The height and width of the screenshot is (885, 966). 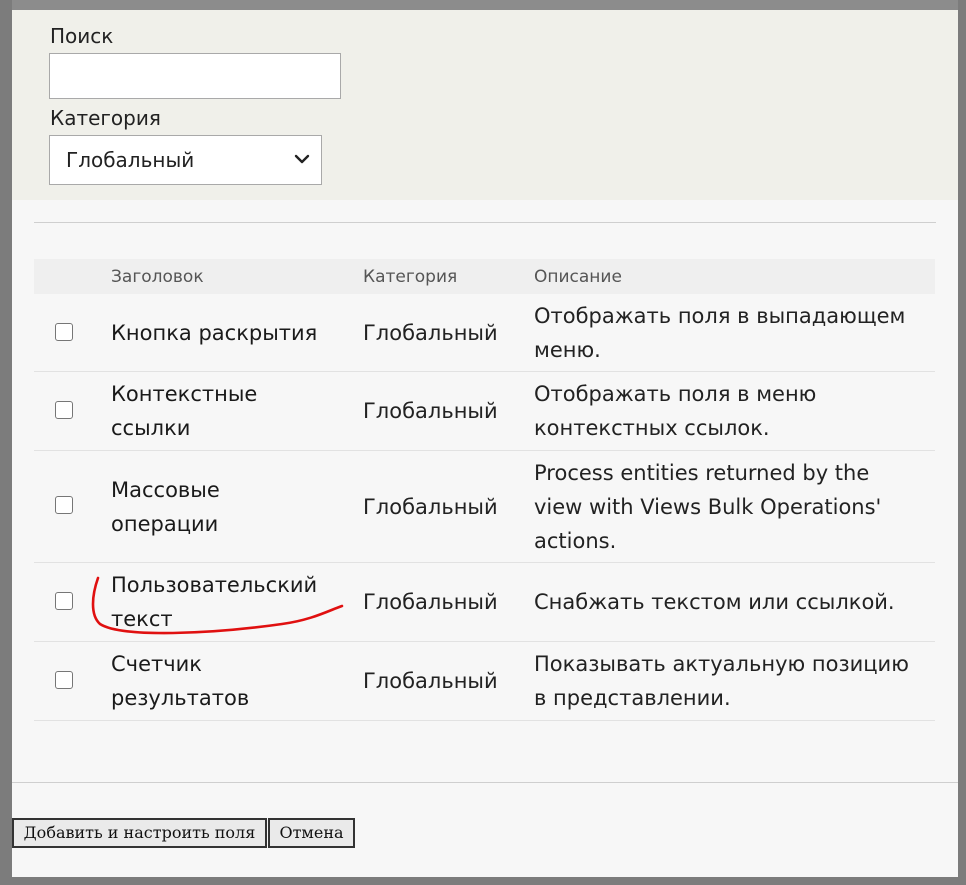 I want to click on row-description-line: Отображать поля в меню, so click(x=675, y=394).